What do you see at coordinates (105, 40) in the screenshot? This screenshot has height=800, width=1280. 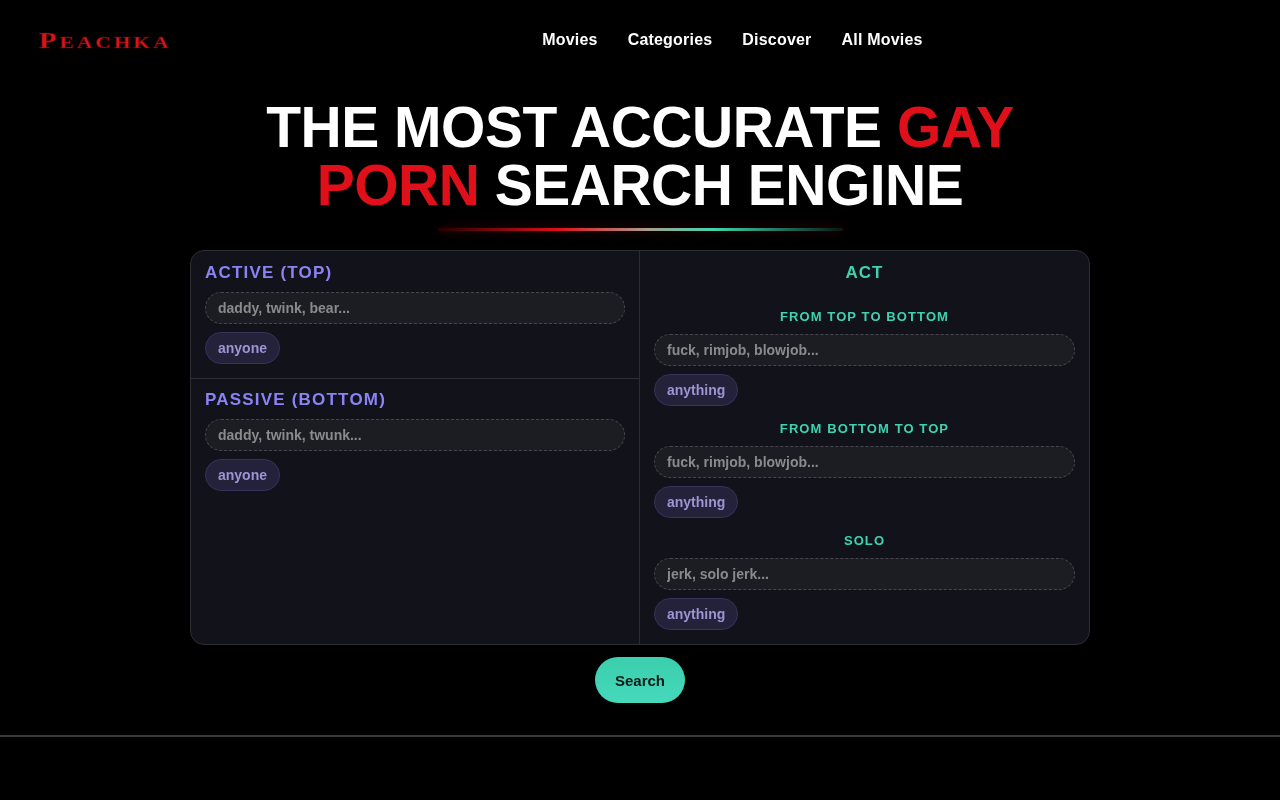 I see `logo: PEACHKA` at bounding box center [105, 40].